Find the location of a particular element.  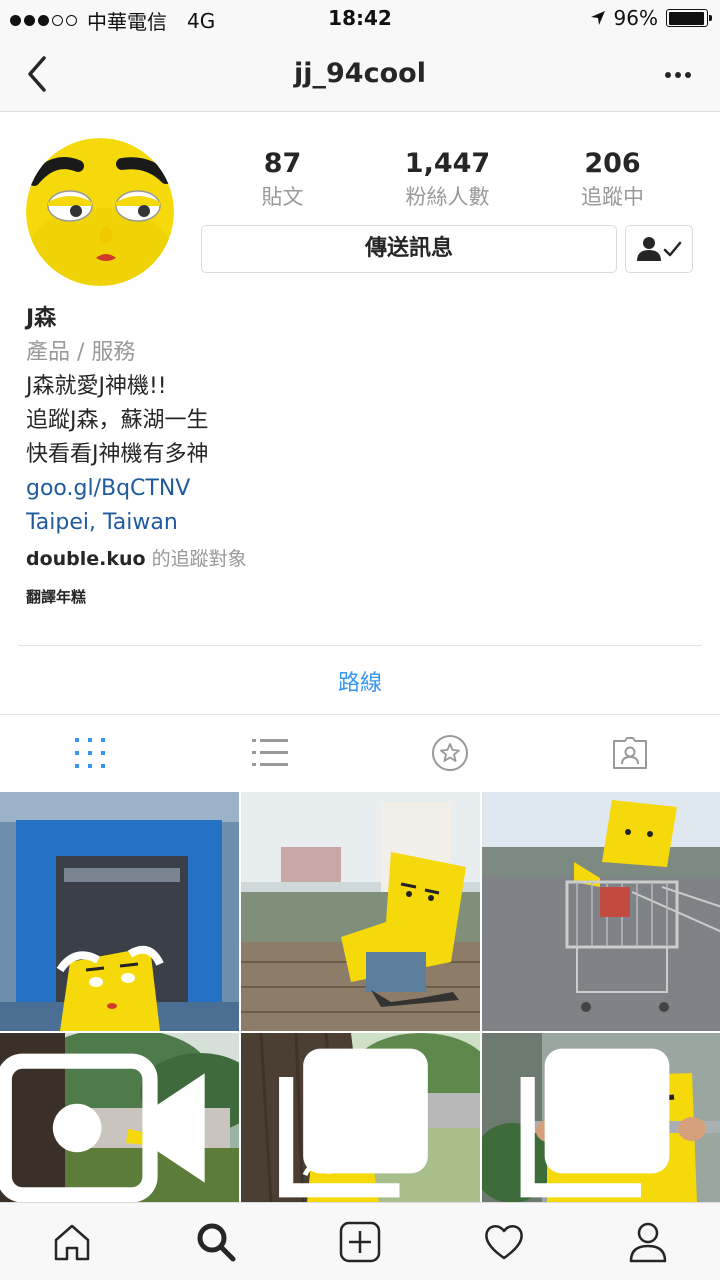

tagged-icon is located at coordinates (630, 753).